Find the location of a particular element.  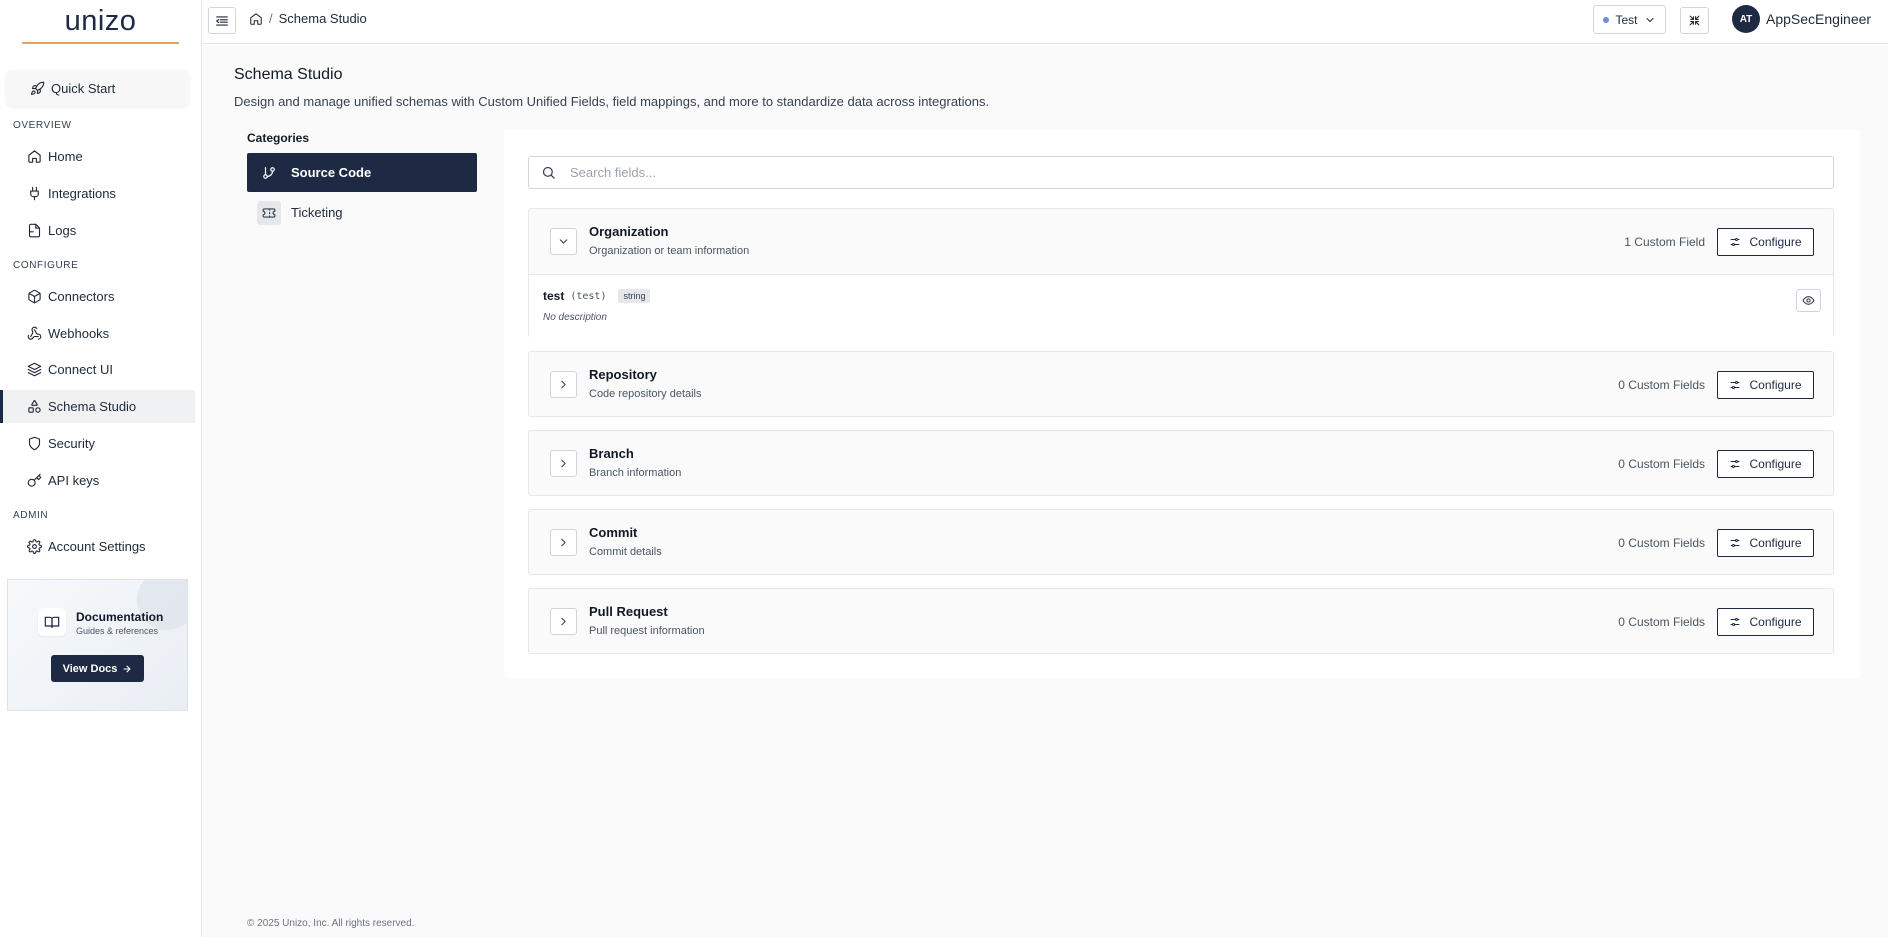

key-icon is located at coordinates (34, 480).